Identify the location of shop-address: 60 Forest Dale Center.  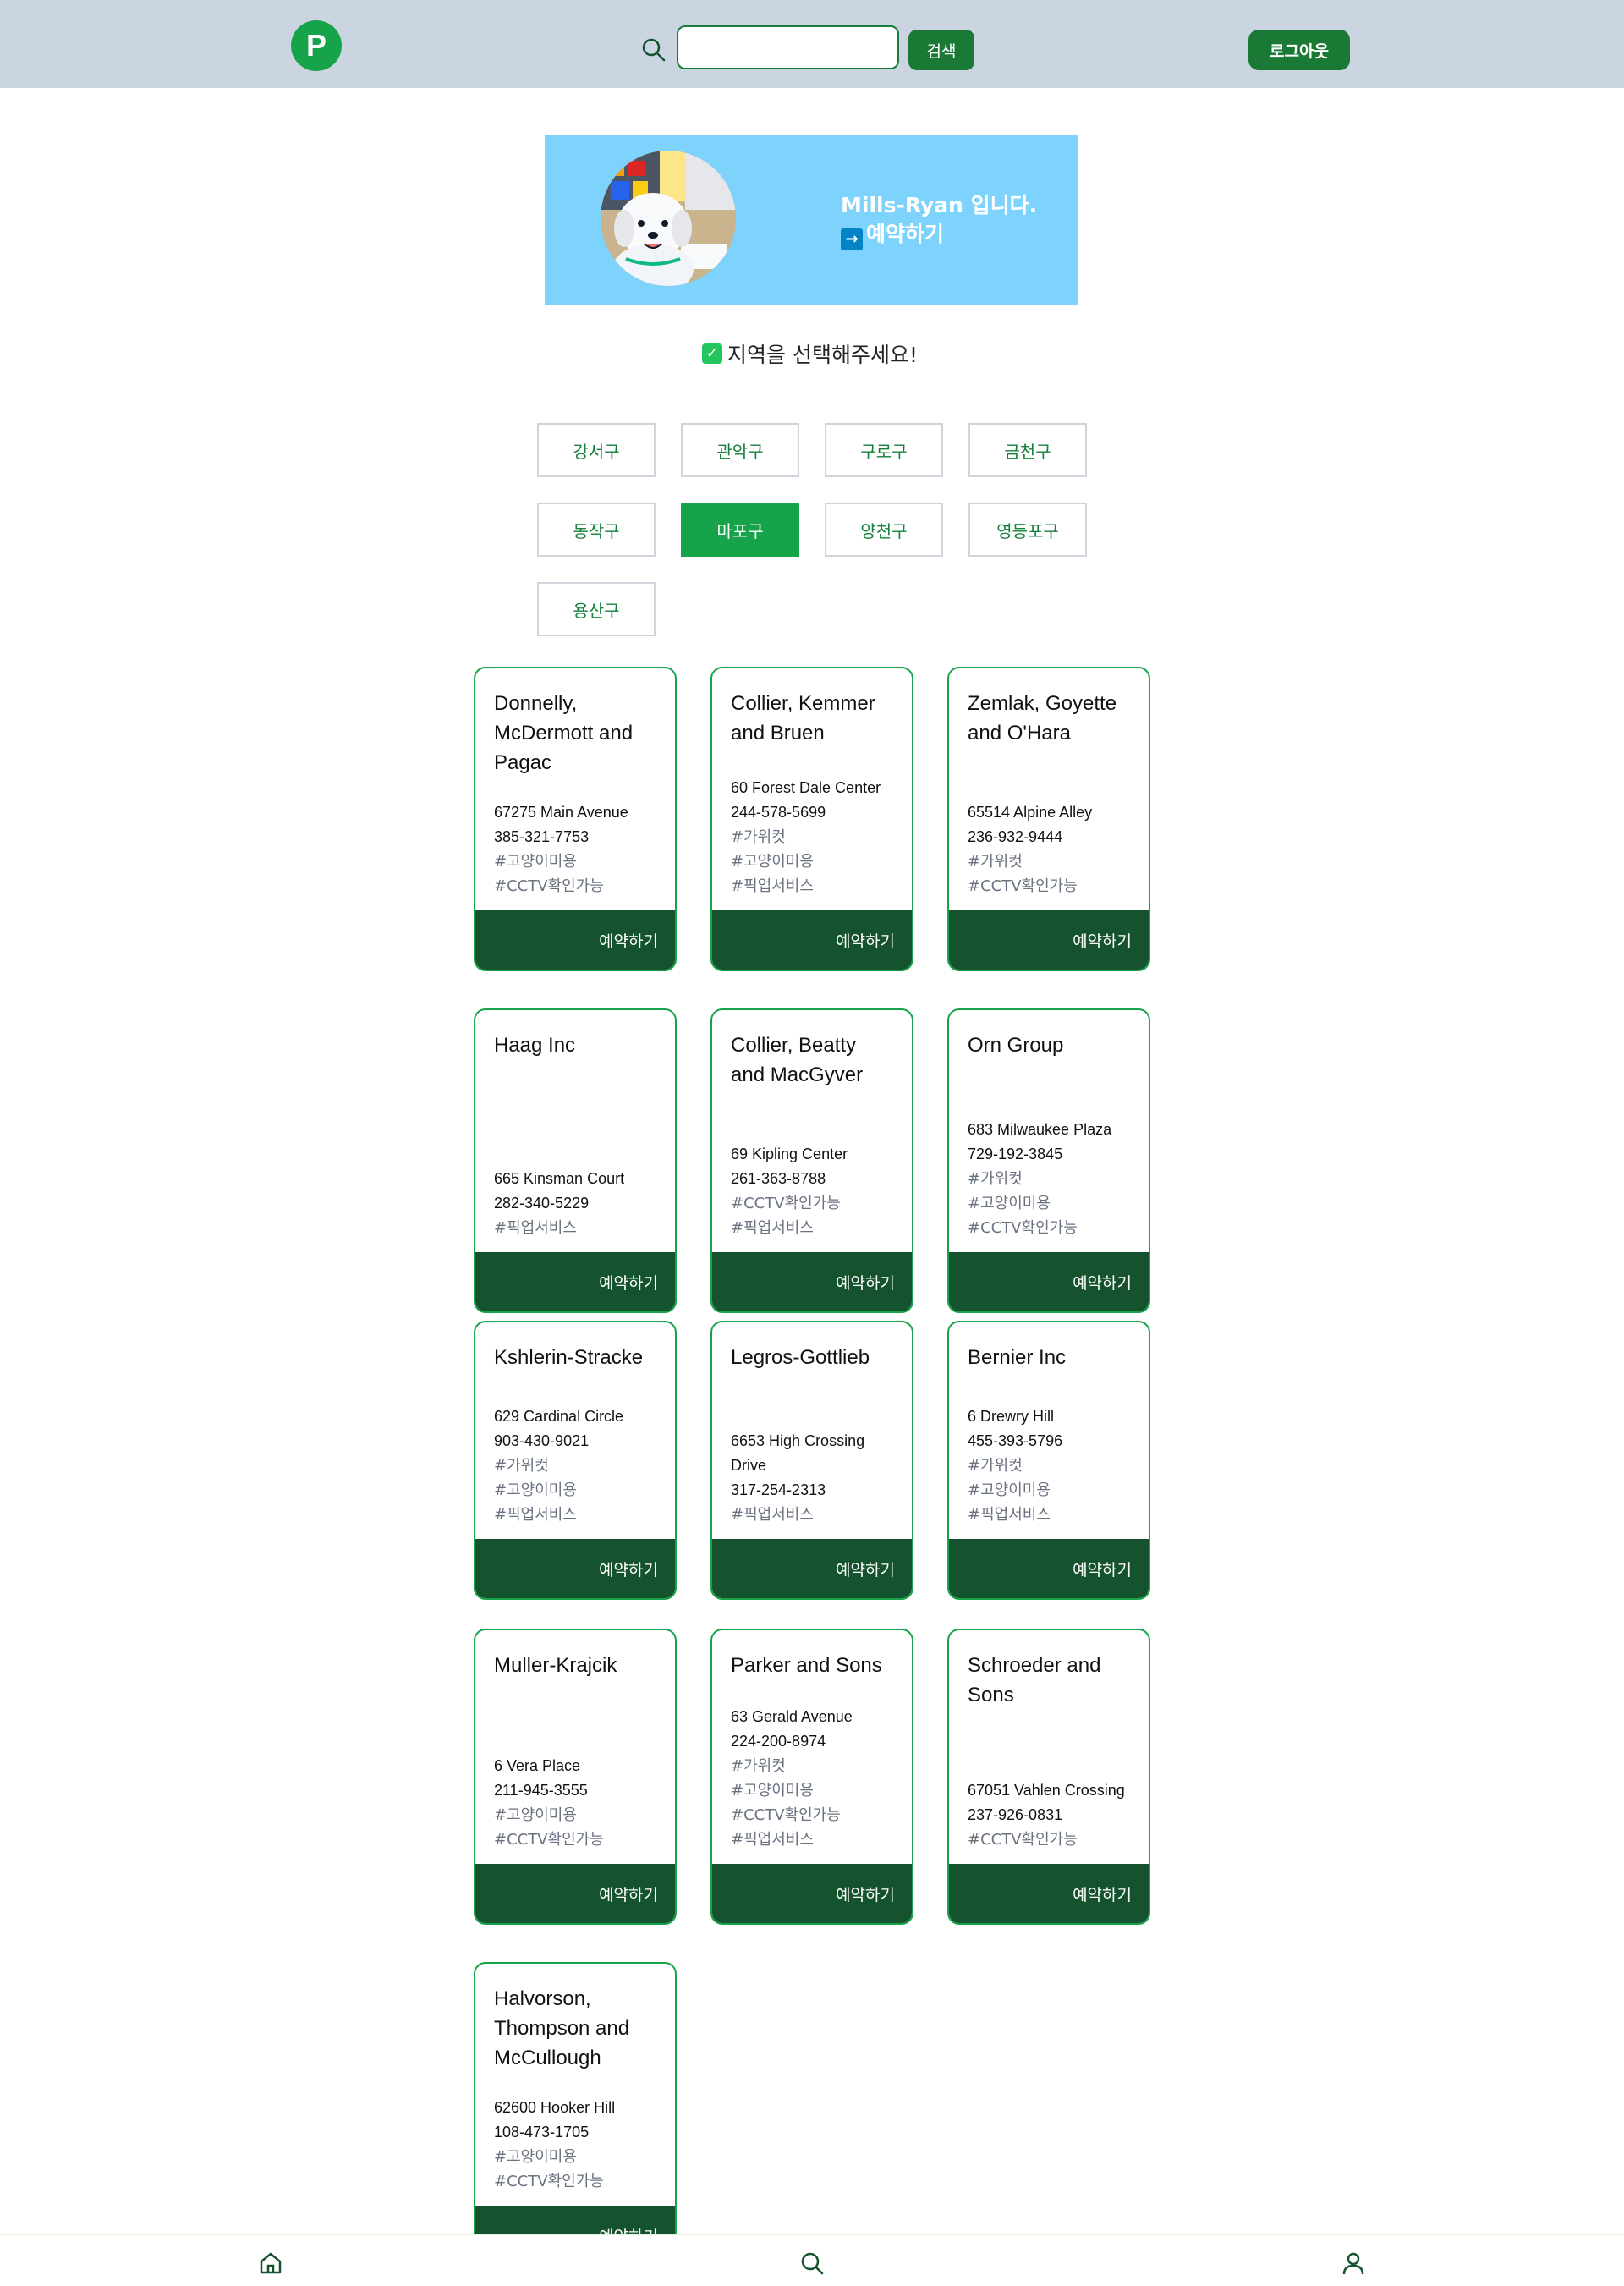
(806, 787).